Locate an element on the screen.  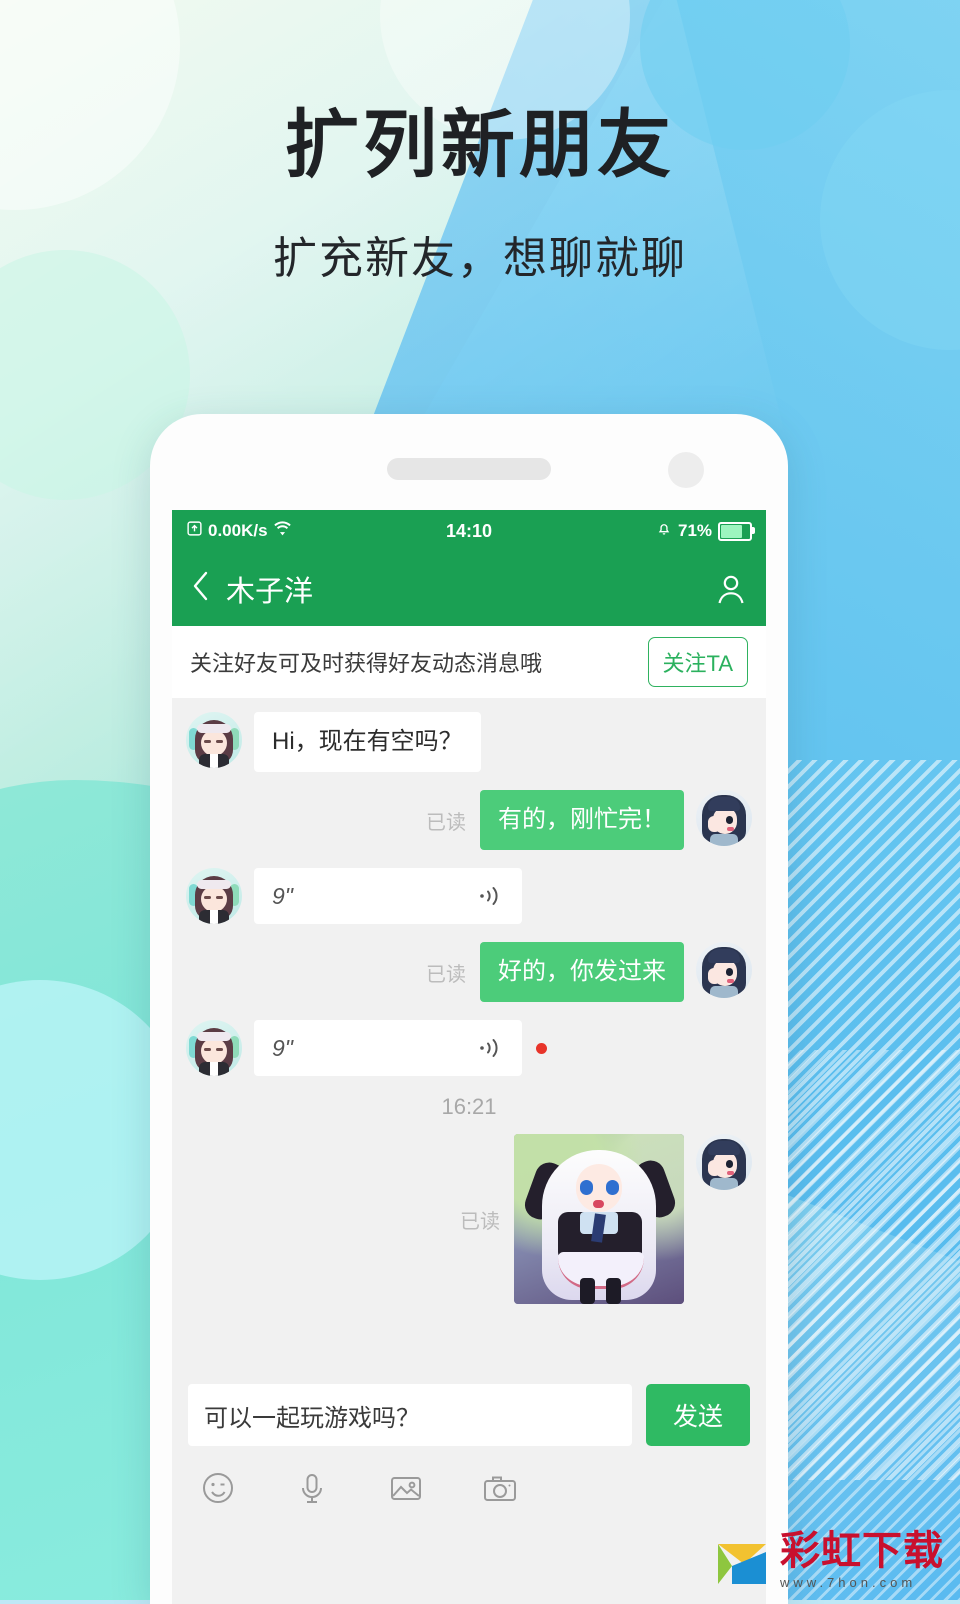
emoji-icon is located at coordinates (218, 1488).